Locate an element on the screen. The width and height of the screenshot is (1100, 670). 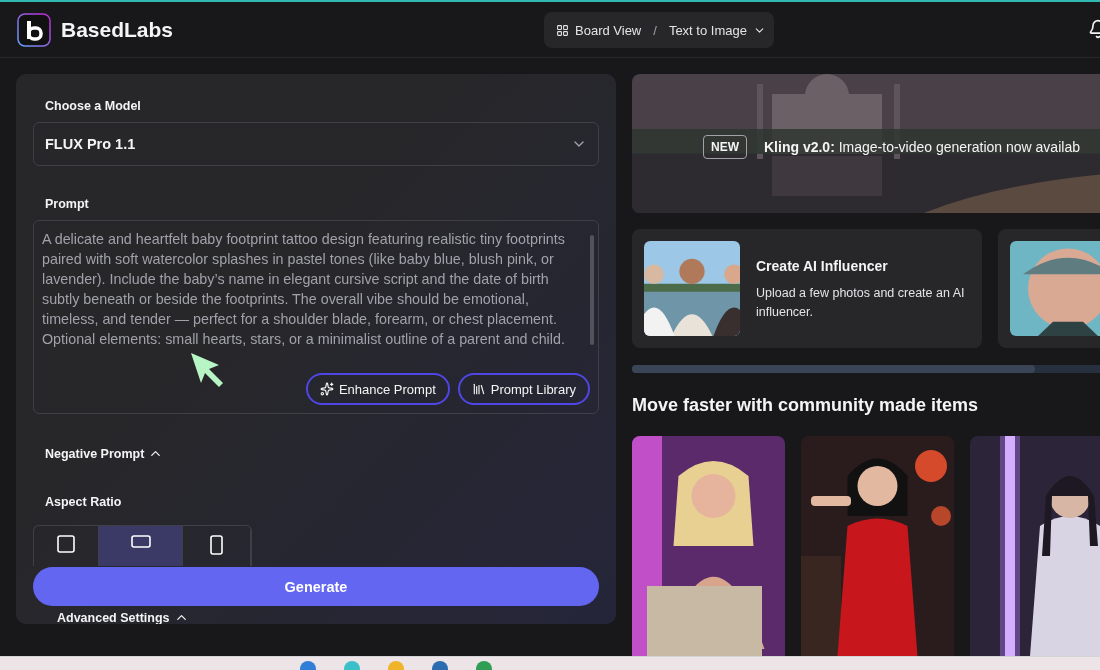
announcement-banner: NEW Kling v2.0: Image-to-video generation now availab is located at coordinates (866, 143).